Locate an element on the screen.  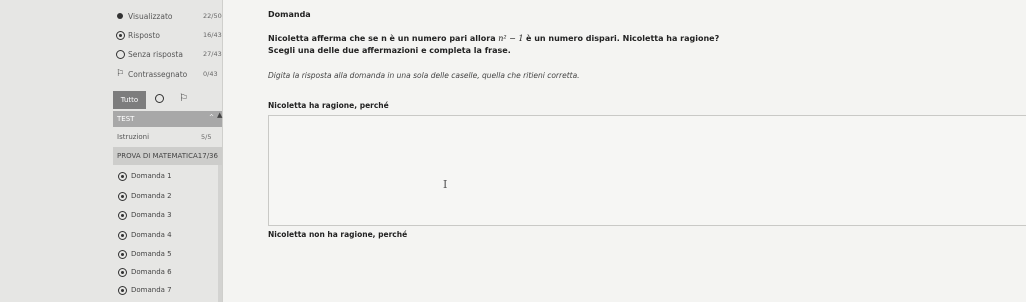
legend-answered-label: Risposto is located at coordinates (144, 35).